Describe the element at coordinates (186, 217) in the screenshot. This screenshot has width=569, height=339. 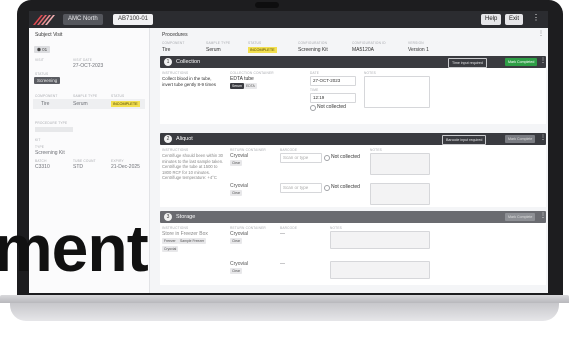
I see `storage-title: Storage` at that location.